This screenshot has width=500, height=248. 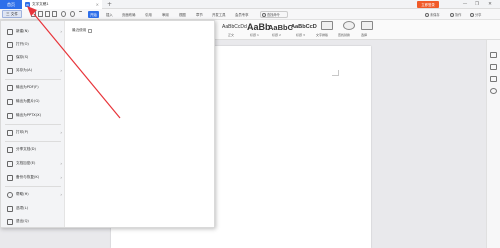 I want to click on select-icon, so click(x=367, y=25).